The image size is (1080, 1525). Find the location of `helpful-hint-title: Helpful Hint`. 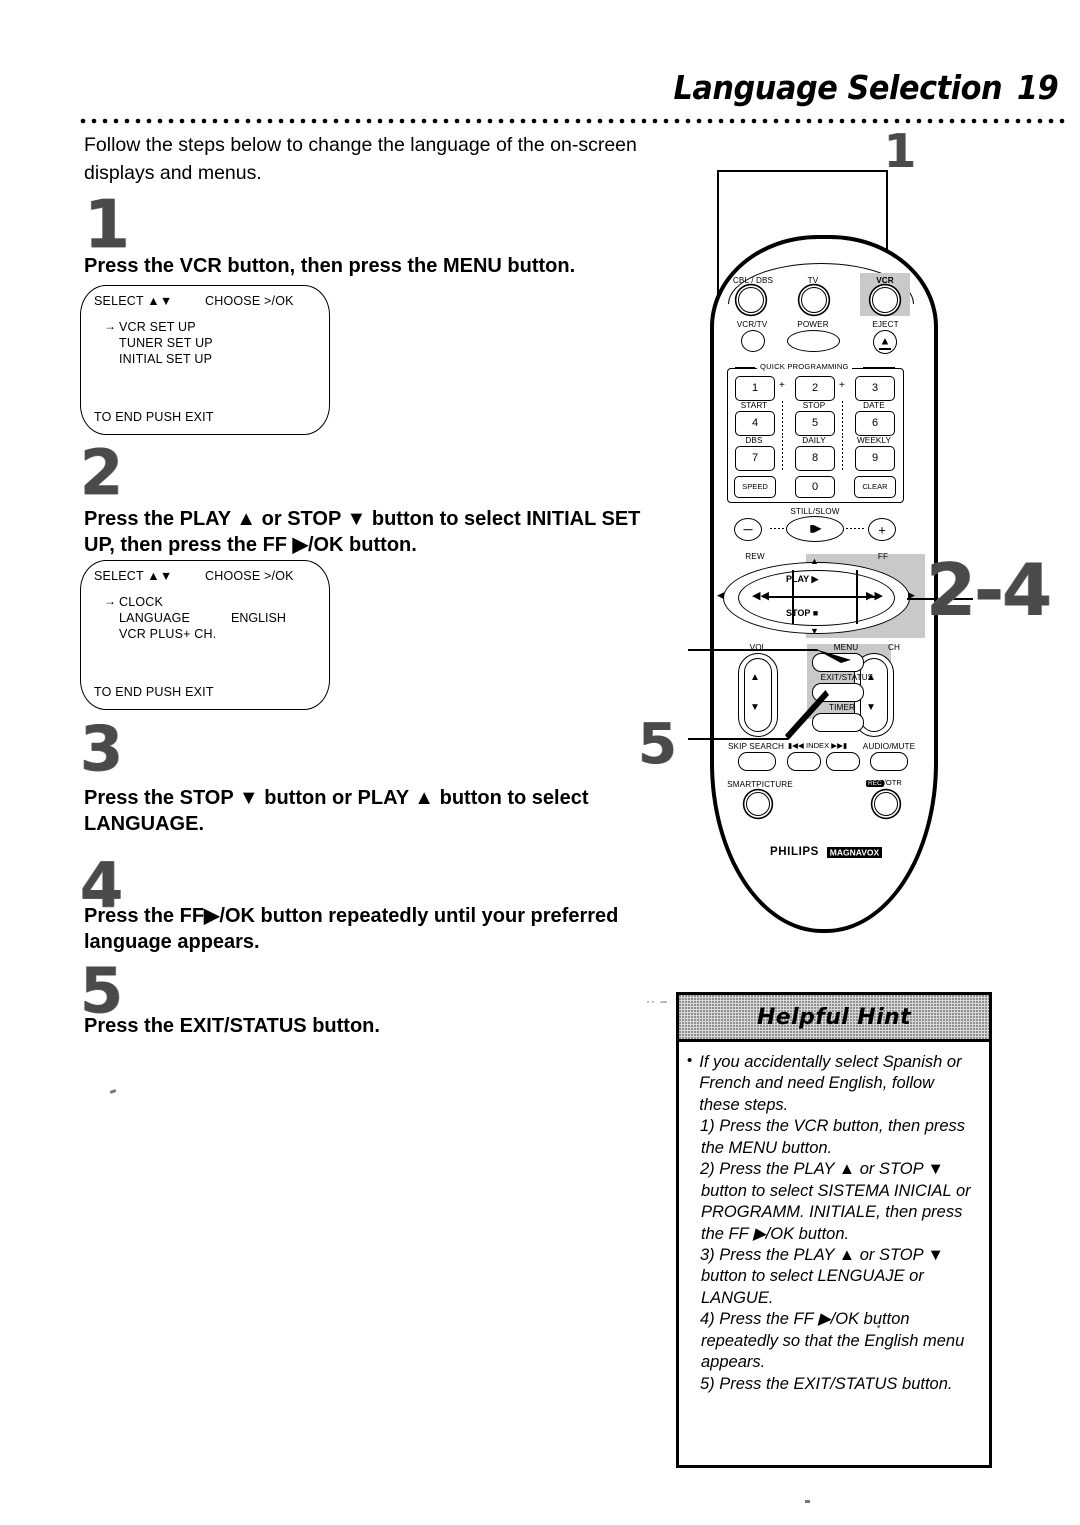

helpful-hint-title: Helpful Hint is located at coordinates (834, 1017).